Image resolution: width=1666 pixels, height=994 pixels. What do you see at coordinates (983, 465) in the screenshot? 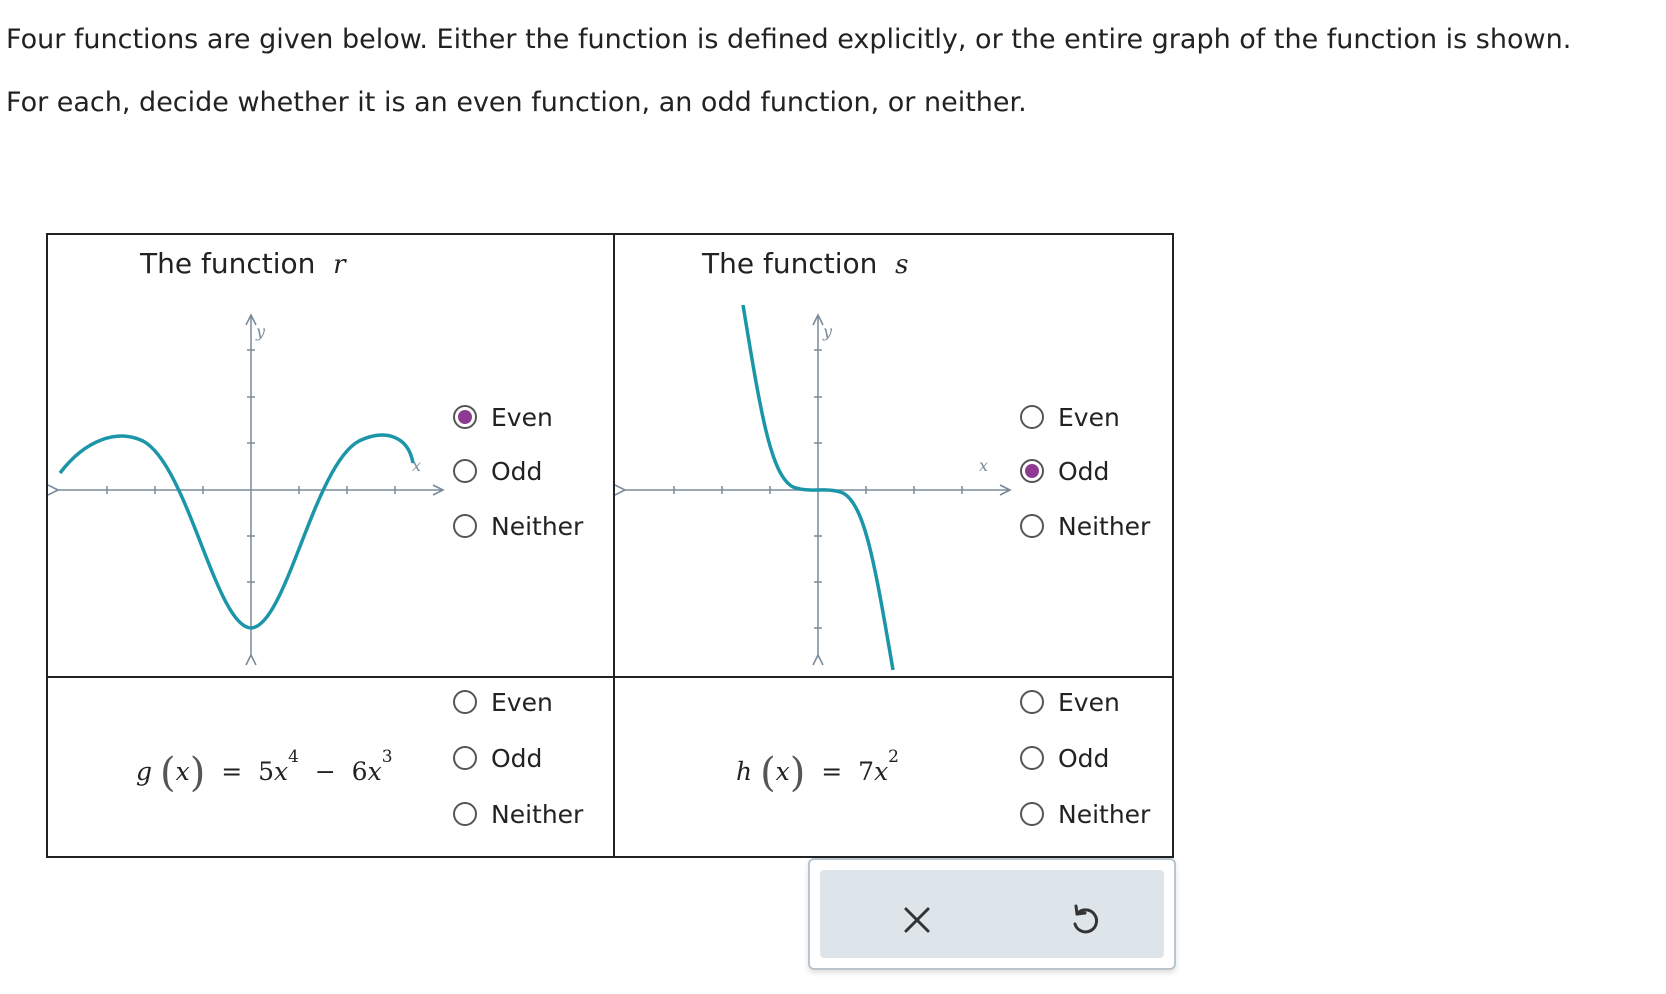
I see `graph-s-x-label: x` at bounding box center [983, 465].